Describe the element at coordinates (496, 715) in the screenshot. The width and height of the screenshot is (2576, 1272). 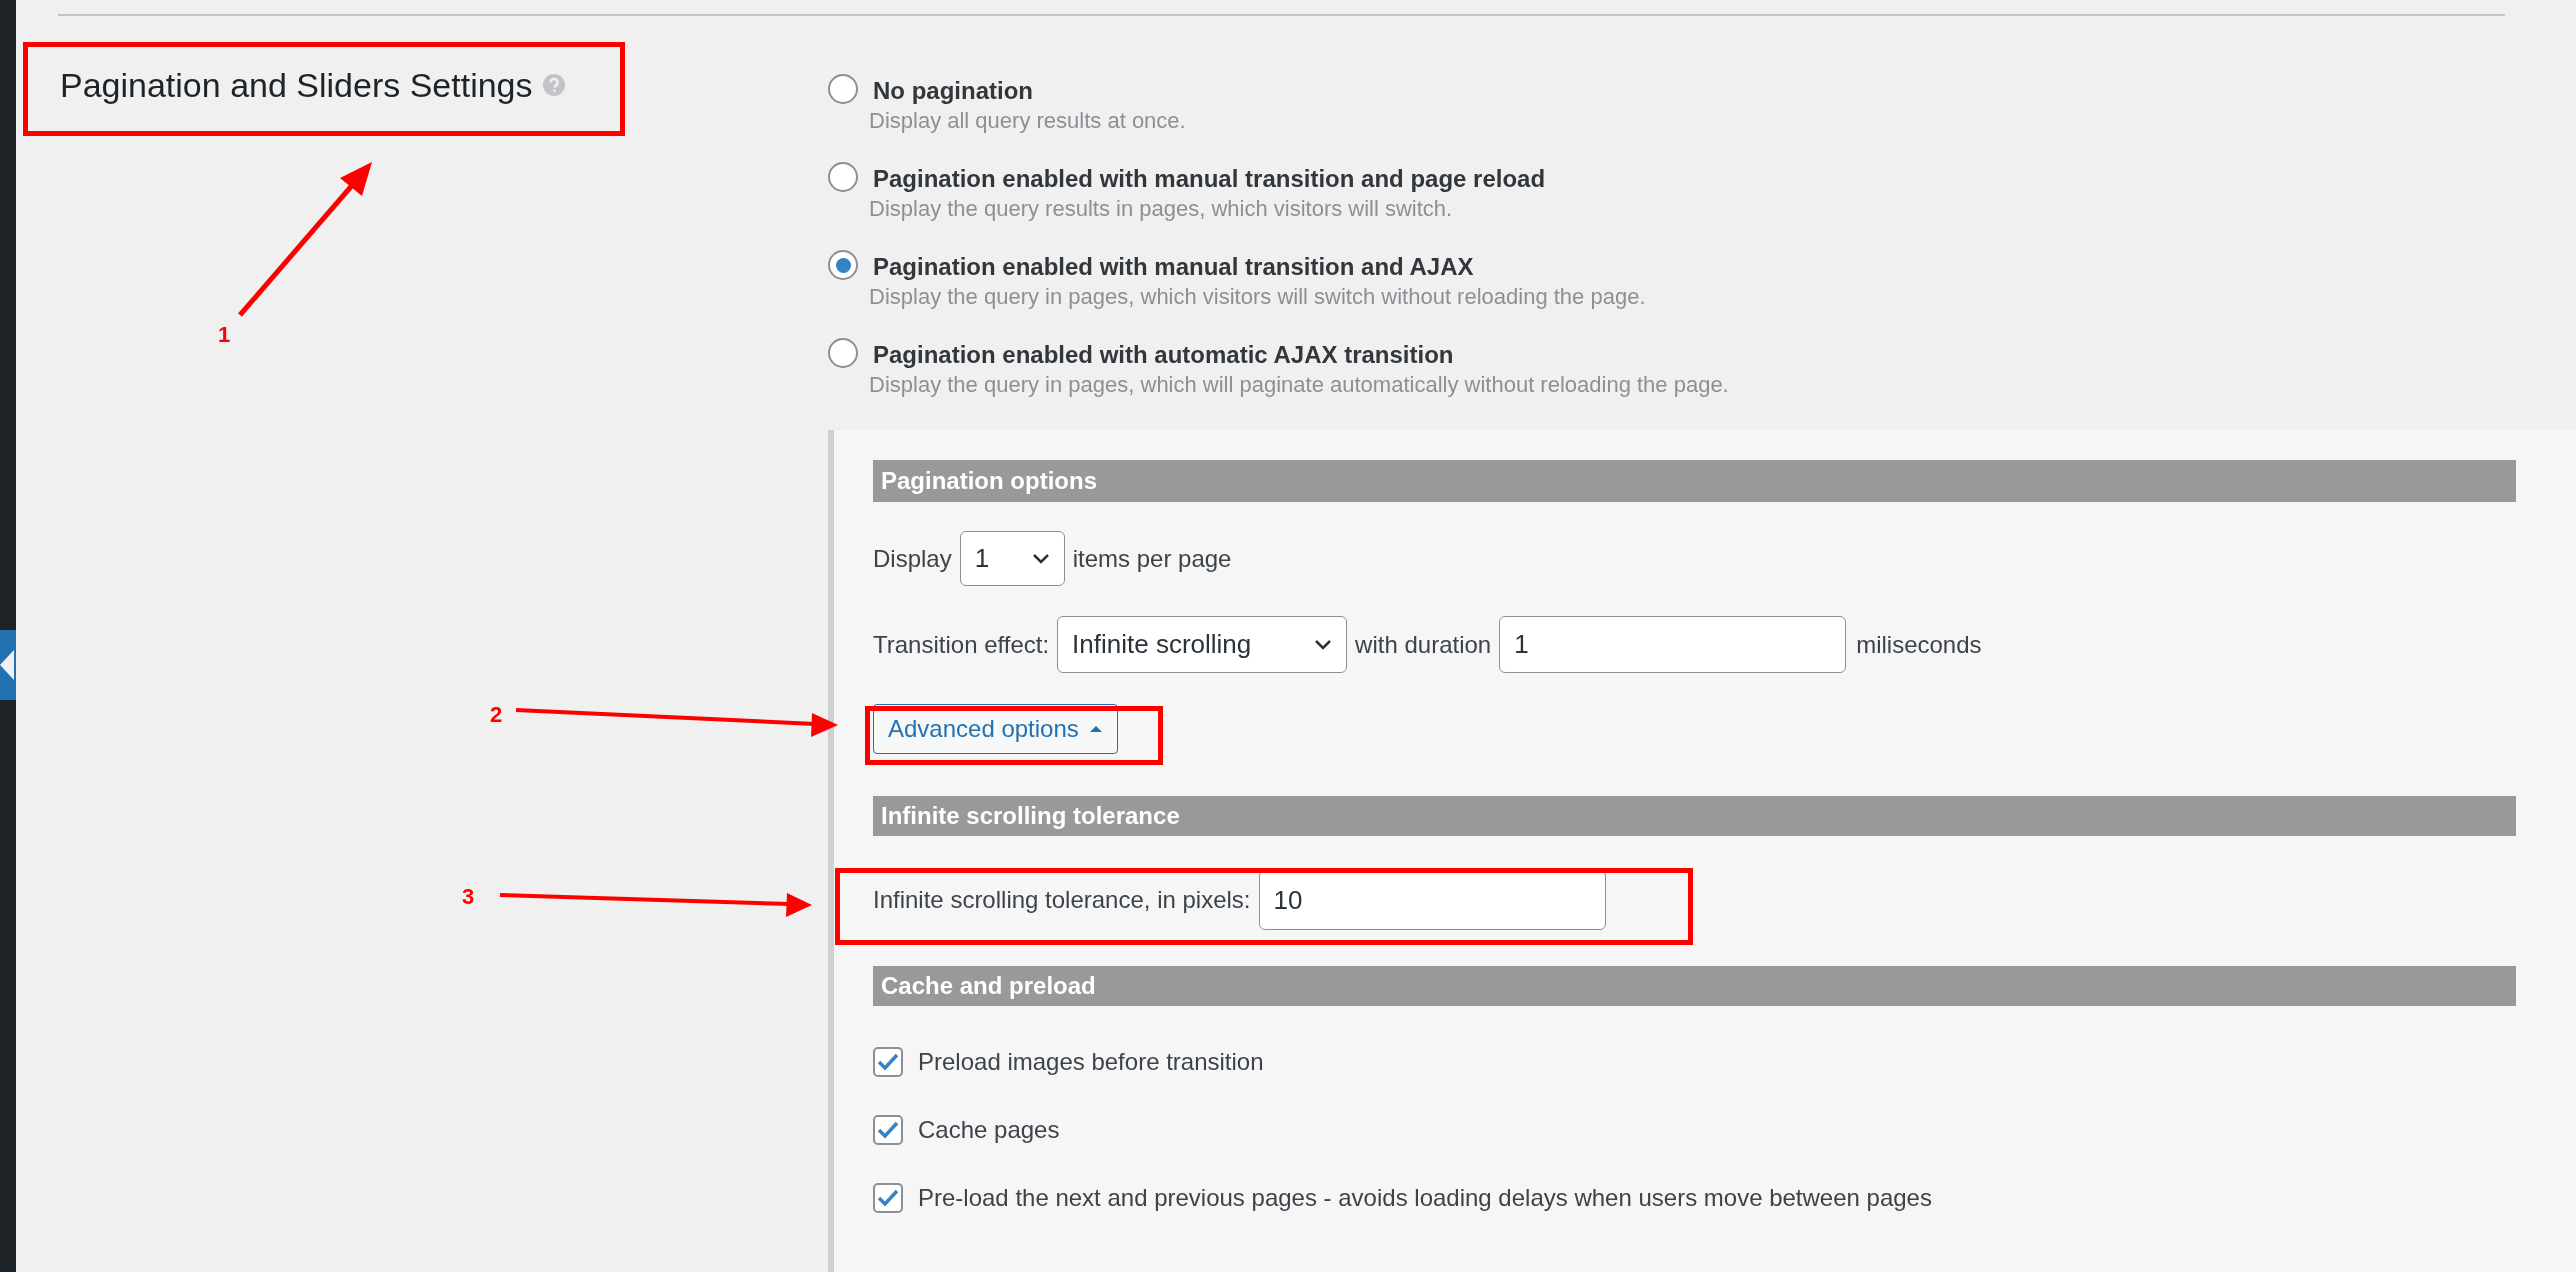
I see `annotation-number: 2` at that location.